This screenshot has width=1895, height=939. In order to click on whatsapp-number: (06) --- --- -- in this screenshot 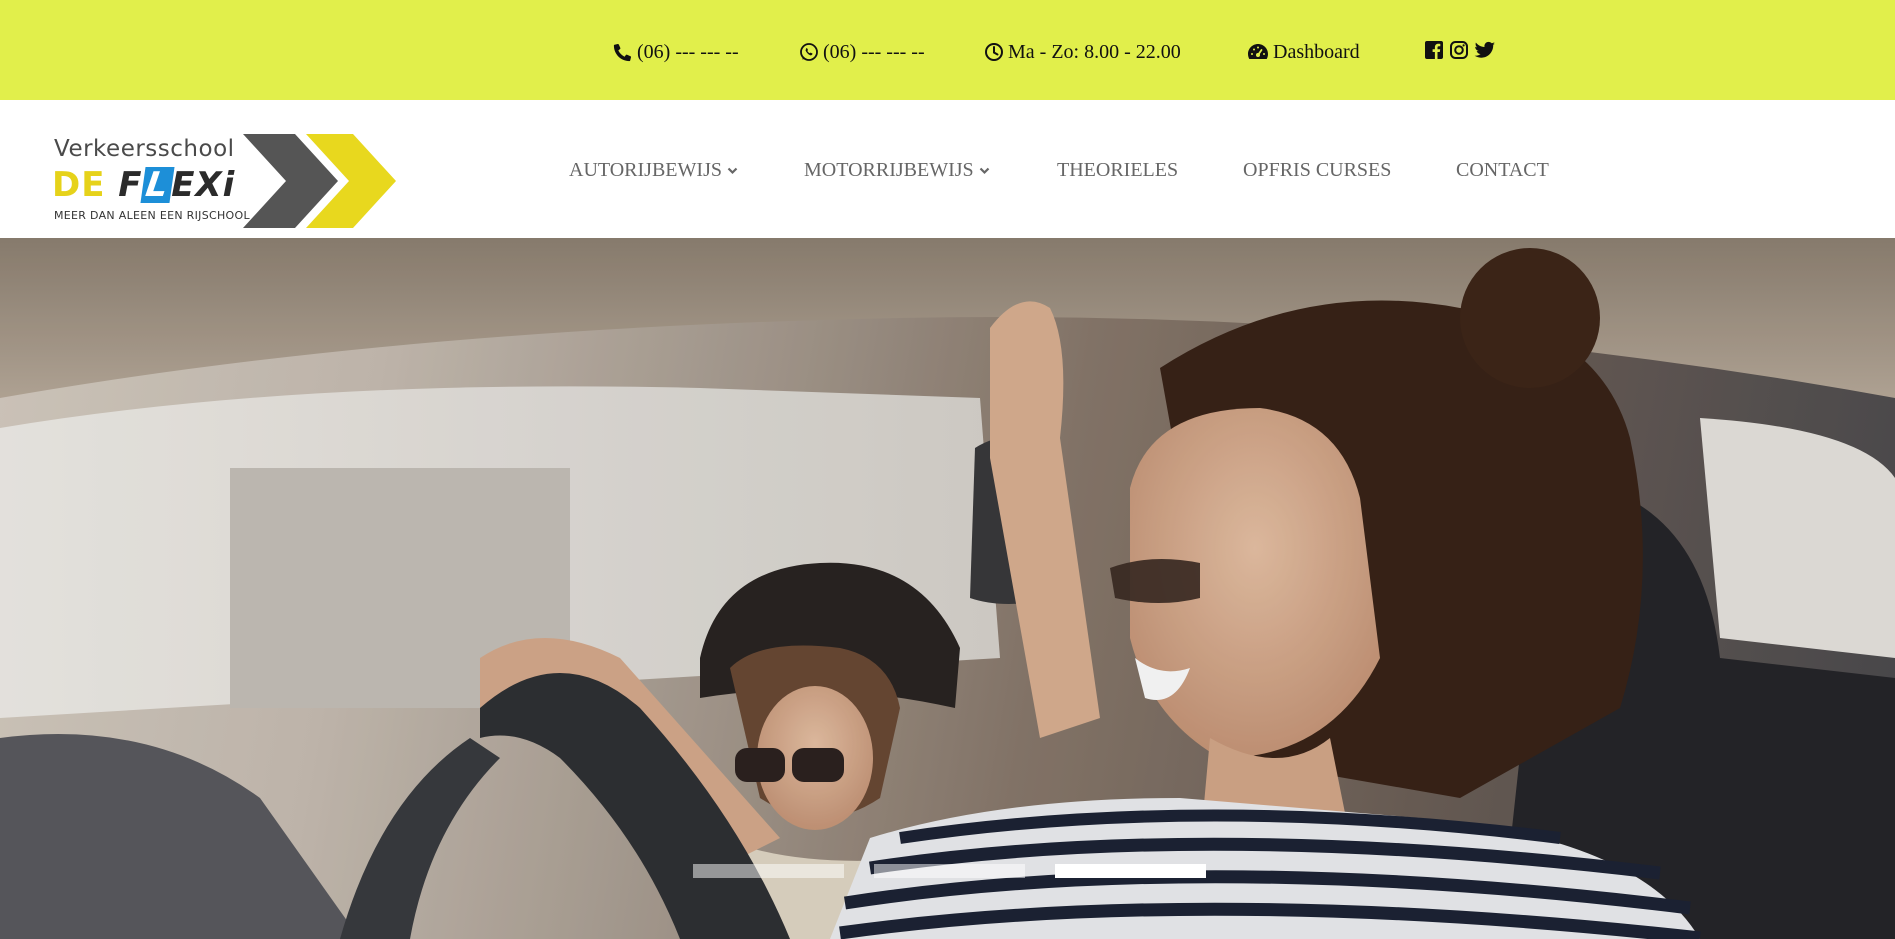, I will do `click(874, 51)`.